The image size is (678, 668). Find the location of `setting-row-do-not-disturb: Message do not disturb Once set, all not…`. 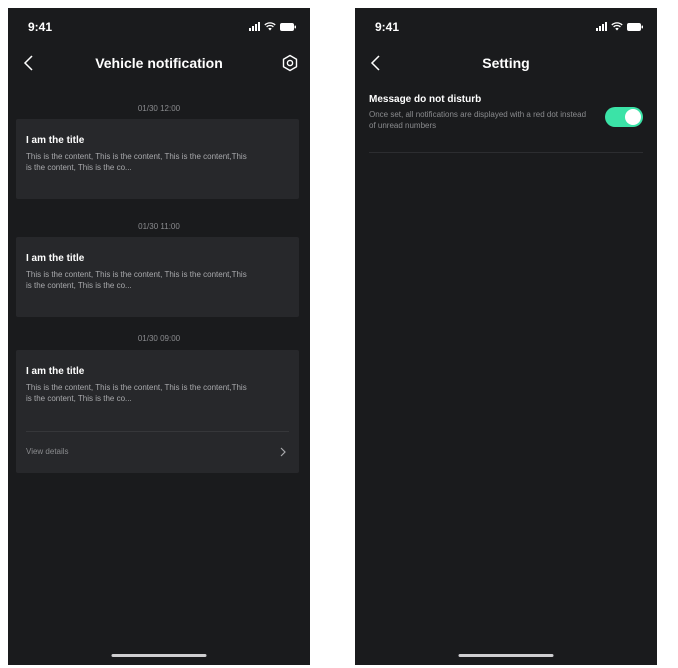

setting-row-do-not-disturb: Message do not disturb Once set, all not… is located at coordinates (506, 123).